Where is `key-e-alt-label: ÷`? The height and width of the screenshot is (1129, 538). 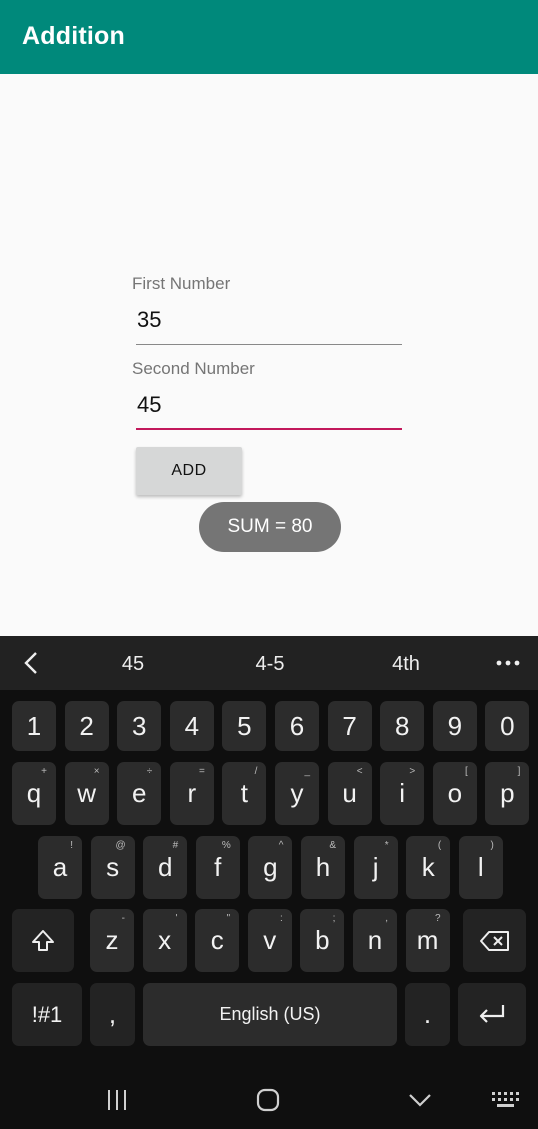 key-e-alt-label: ÷ is located at coordinates (149, 771).